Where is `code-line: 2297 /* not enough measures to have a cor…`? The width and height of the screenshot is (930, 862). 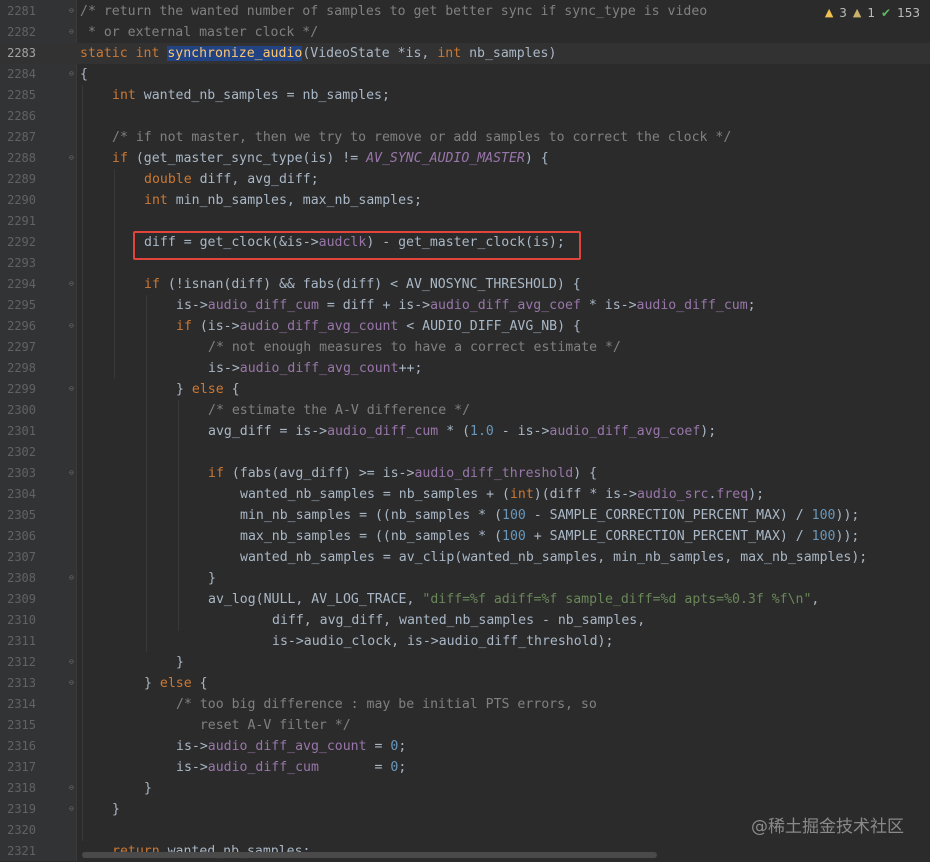 code-line: 2297 /* not enough measures to have a cor… is located at coordinates (465, 347).